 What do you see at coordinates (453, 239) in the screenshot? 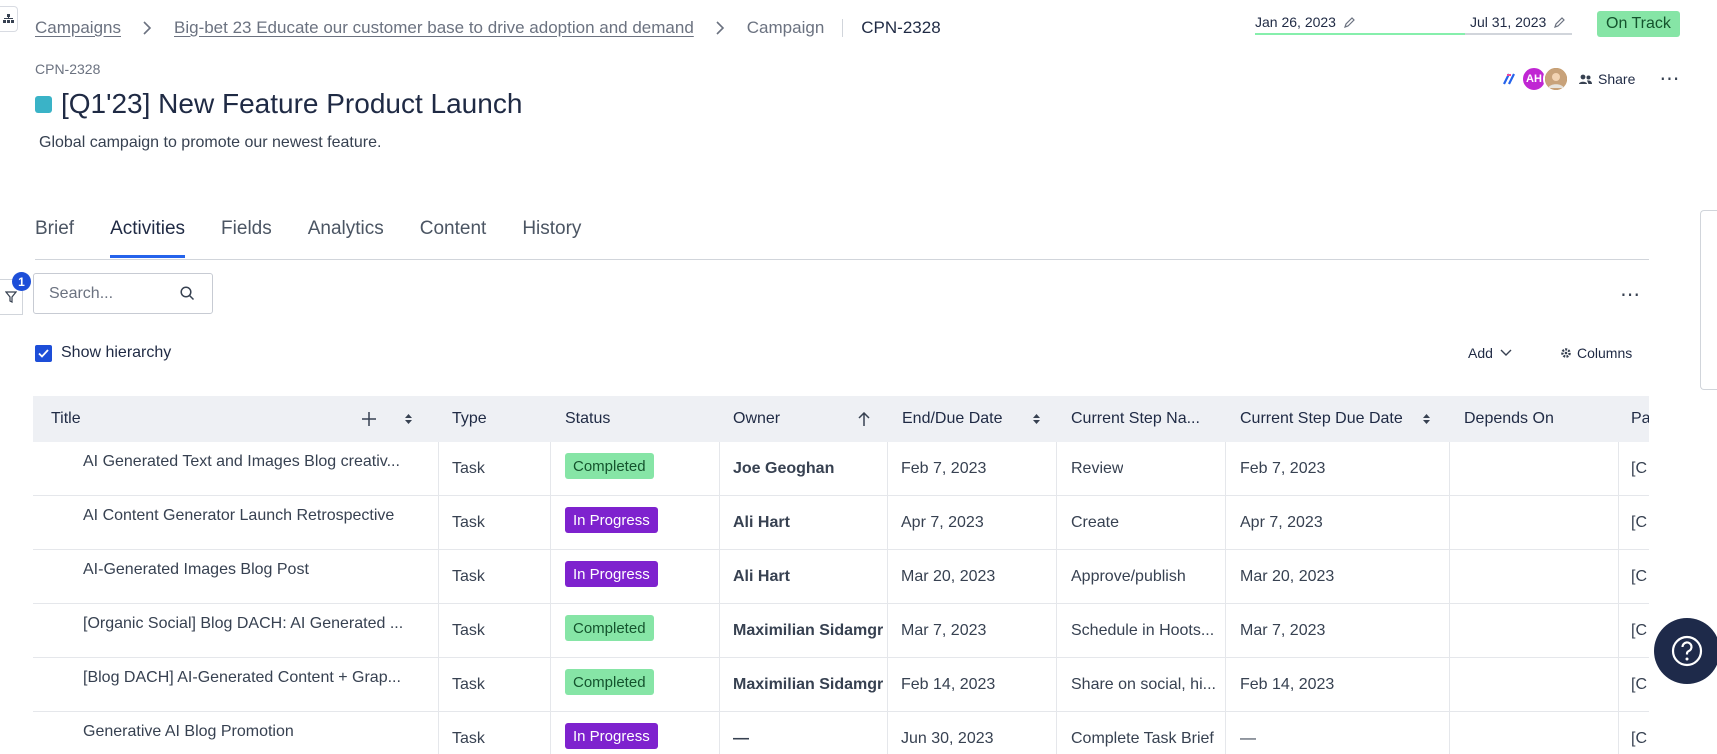
I see `tab-content: Content` at bounding box center [453, 239].